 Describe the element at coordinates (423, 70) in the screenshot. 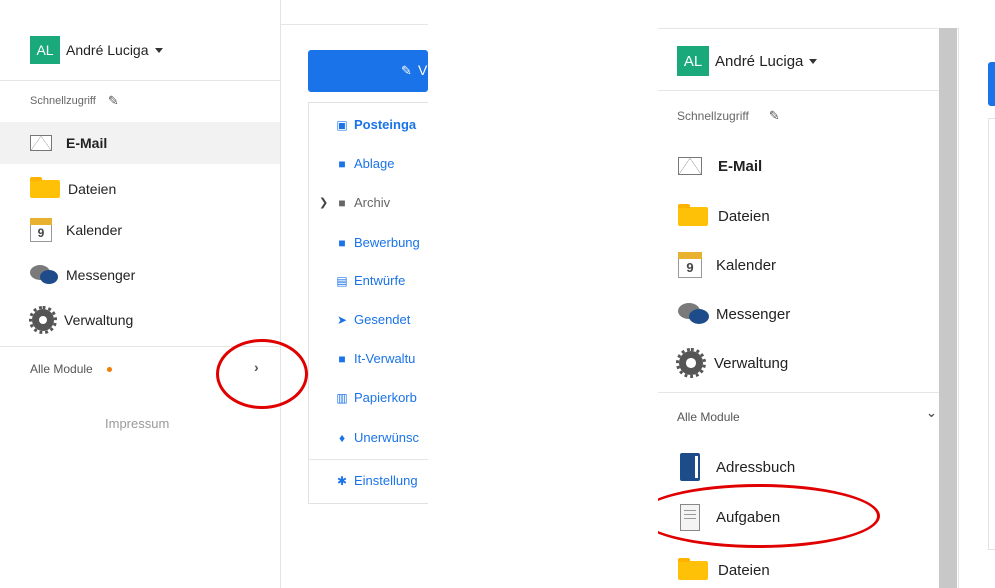

I see `compose-label: V` at that location.